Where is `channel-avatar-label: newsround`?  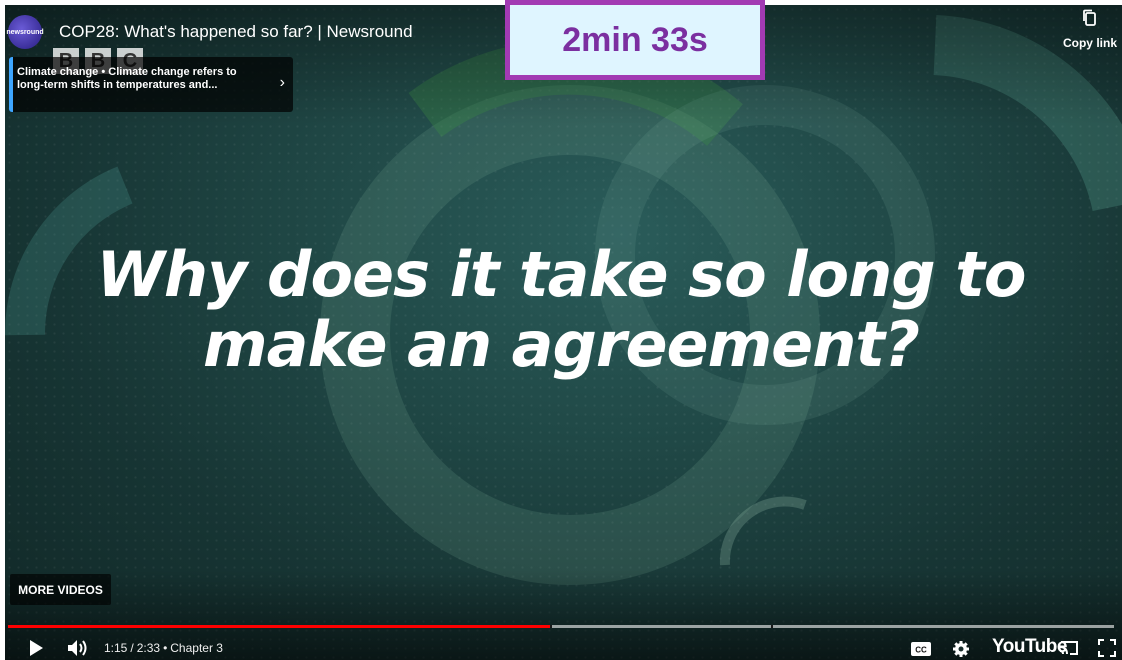 channel-avatar-label: newsround is located at coordinates (25, 32).